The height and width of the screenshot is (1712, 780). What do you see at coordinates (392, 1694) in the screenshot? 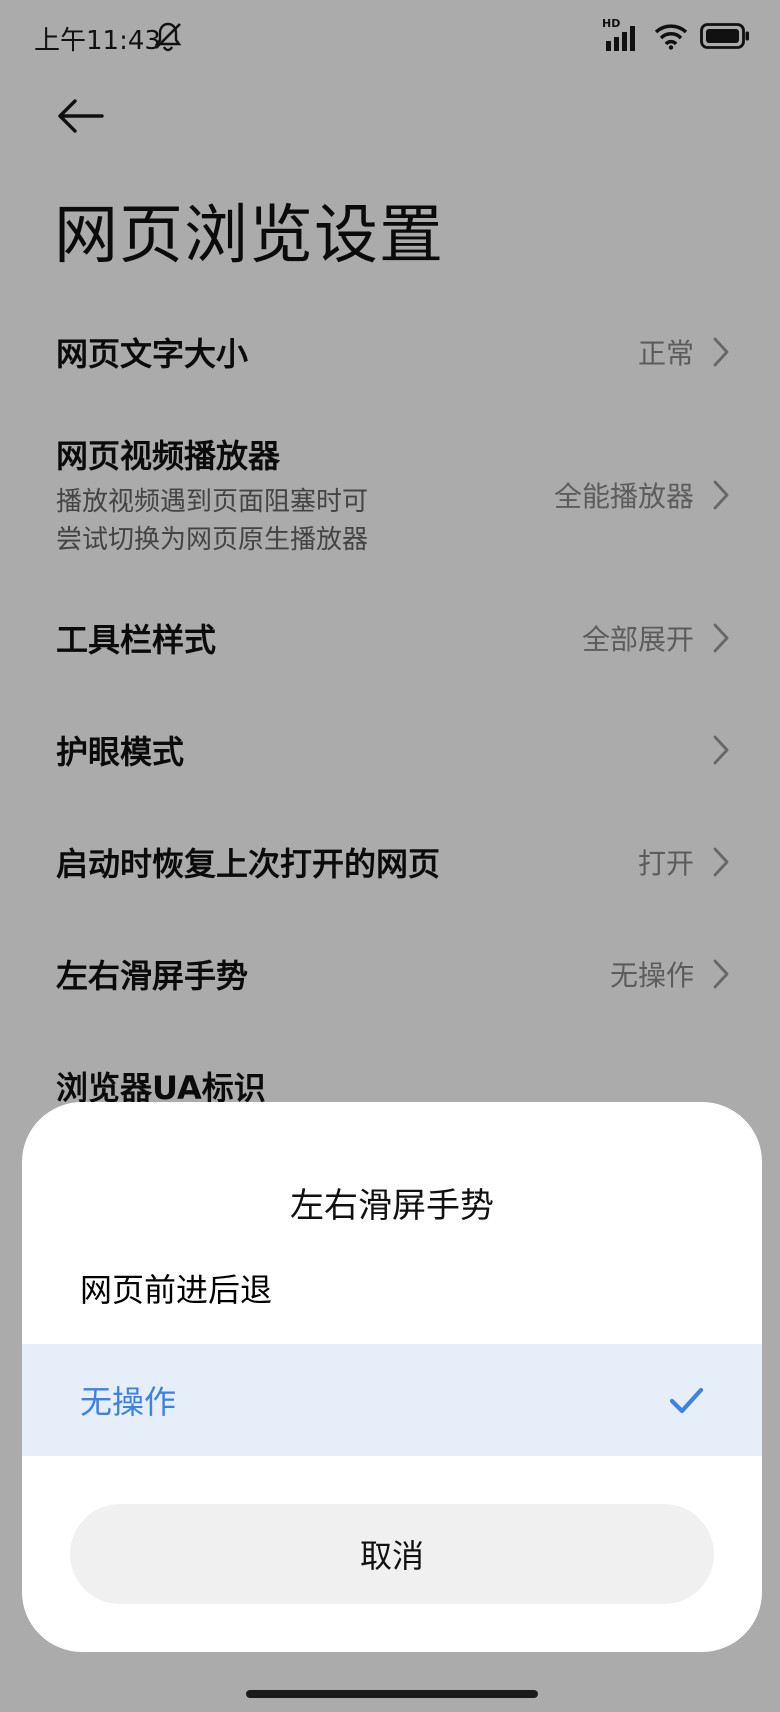
I see `home-indicator` at bounding box center [392, 1694].